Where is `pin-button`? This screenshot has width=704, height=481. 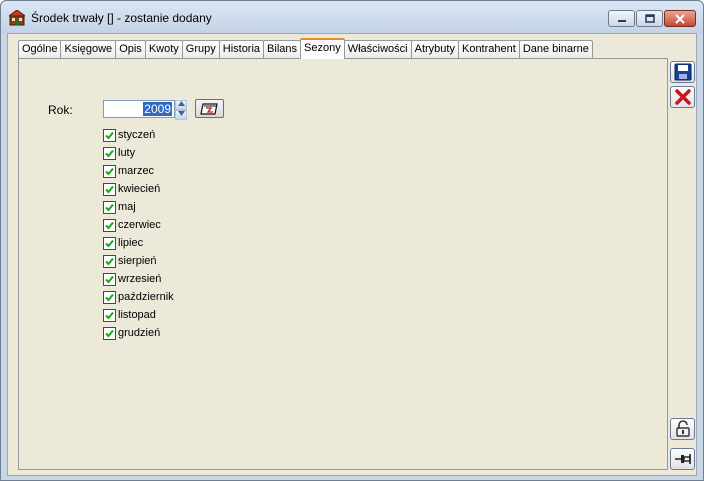
pin-button is located at coordinates (682, 459).